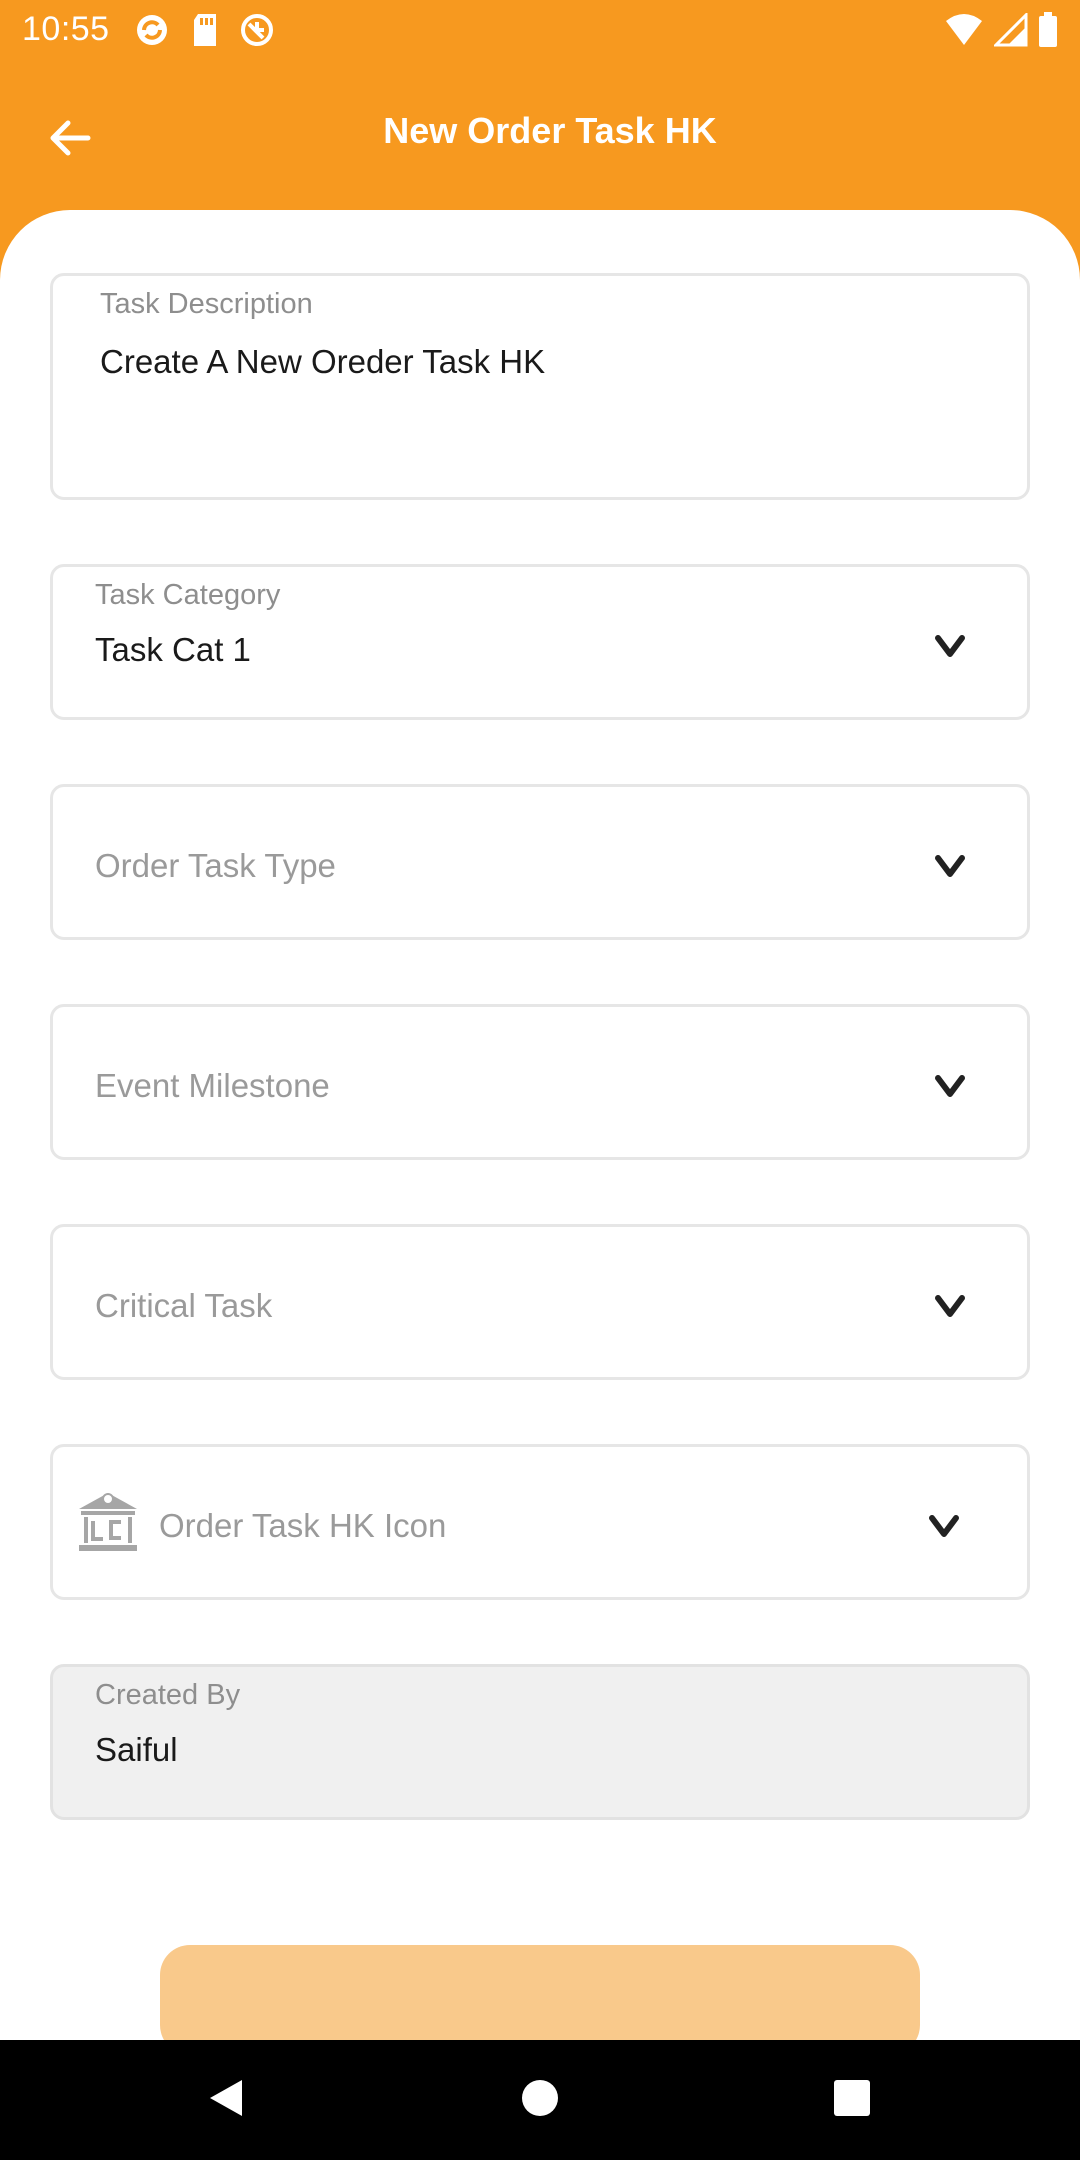  What do you see at coordinates (152, 32) in the screenshot?
I see `sync-icon` at bounding box center [152, 32].